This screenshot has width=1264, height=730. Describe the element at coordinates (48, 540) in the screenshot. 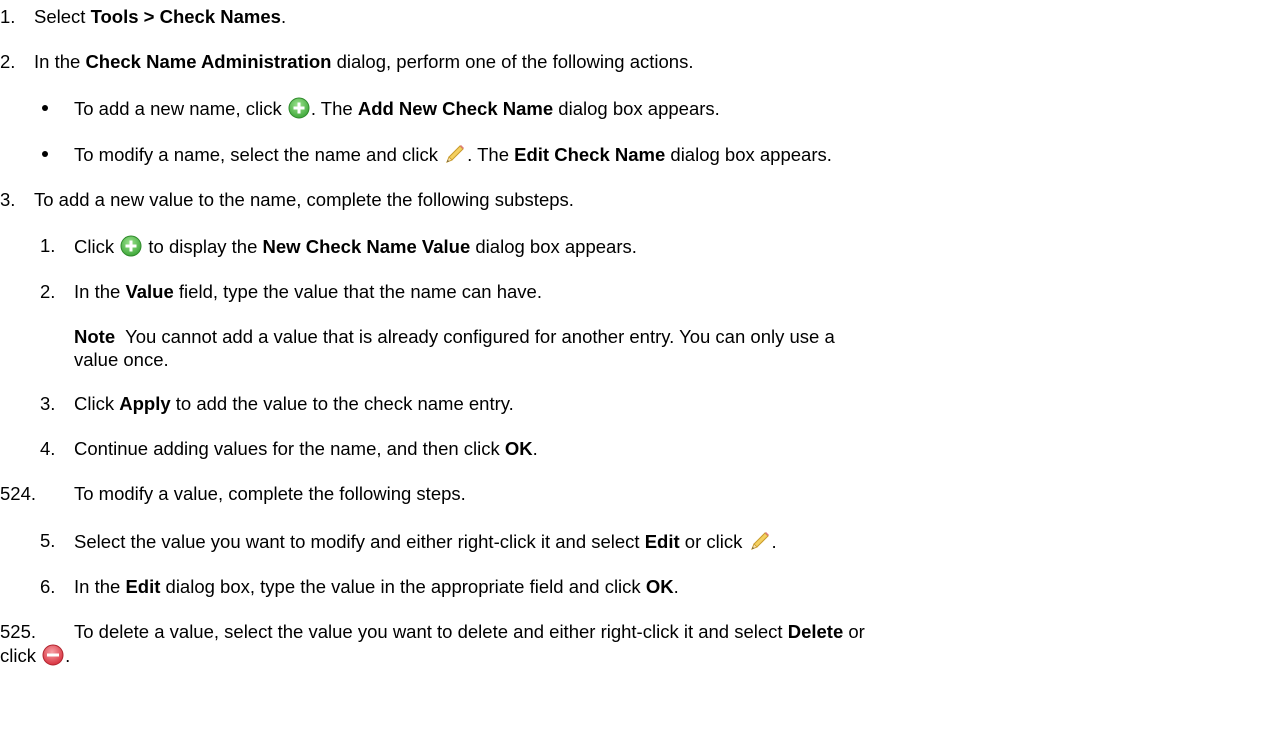

I see `substep-5-number: 5.` at that location.